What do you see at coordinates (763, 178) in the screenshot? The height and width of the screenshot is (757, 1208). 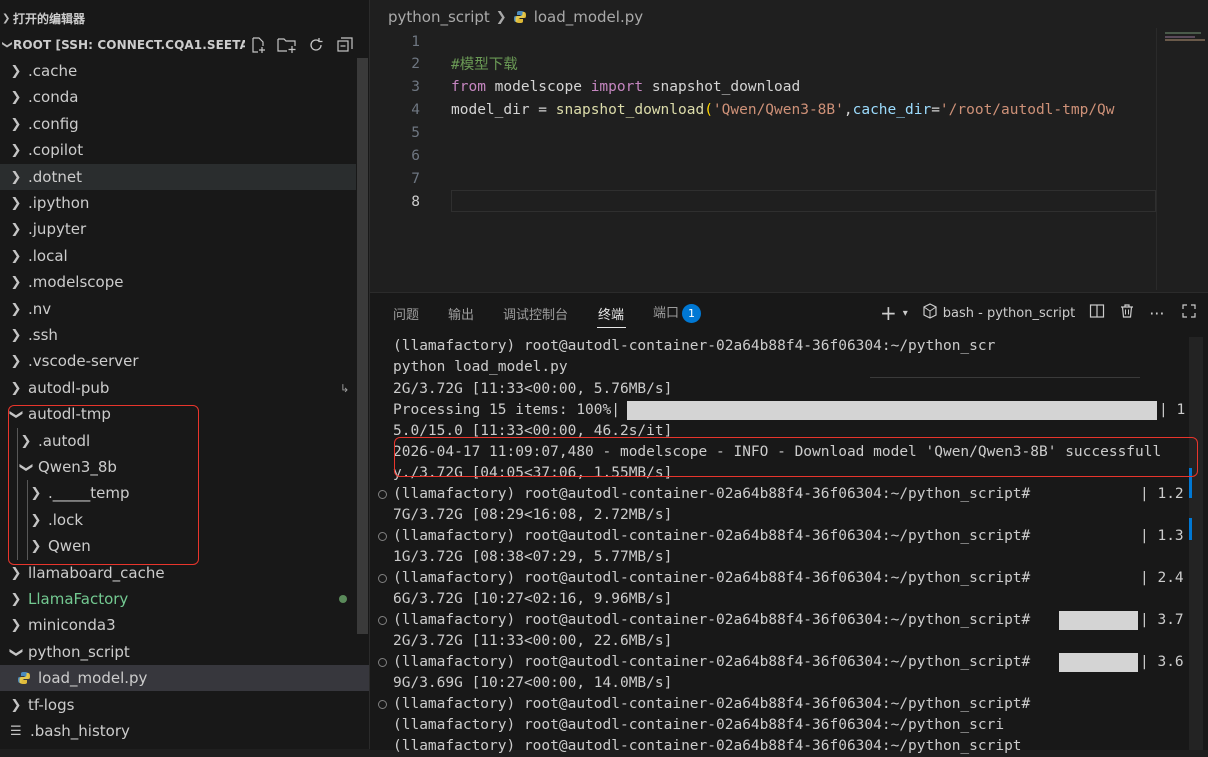 I see `code-line: 7` at bounding box center [763, 178].